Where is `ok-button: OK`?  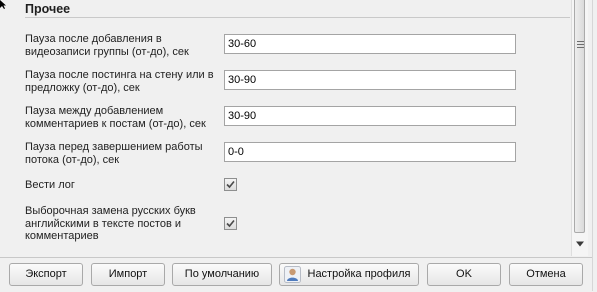 ok-button: OK is located at coordinates (464, 274).